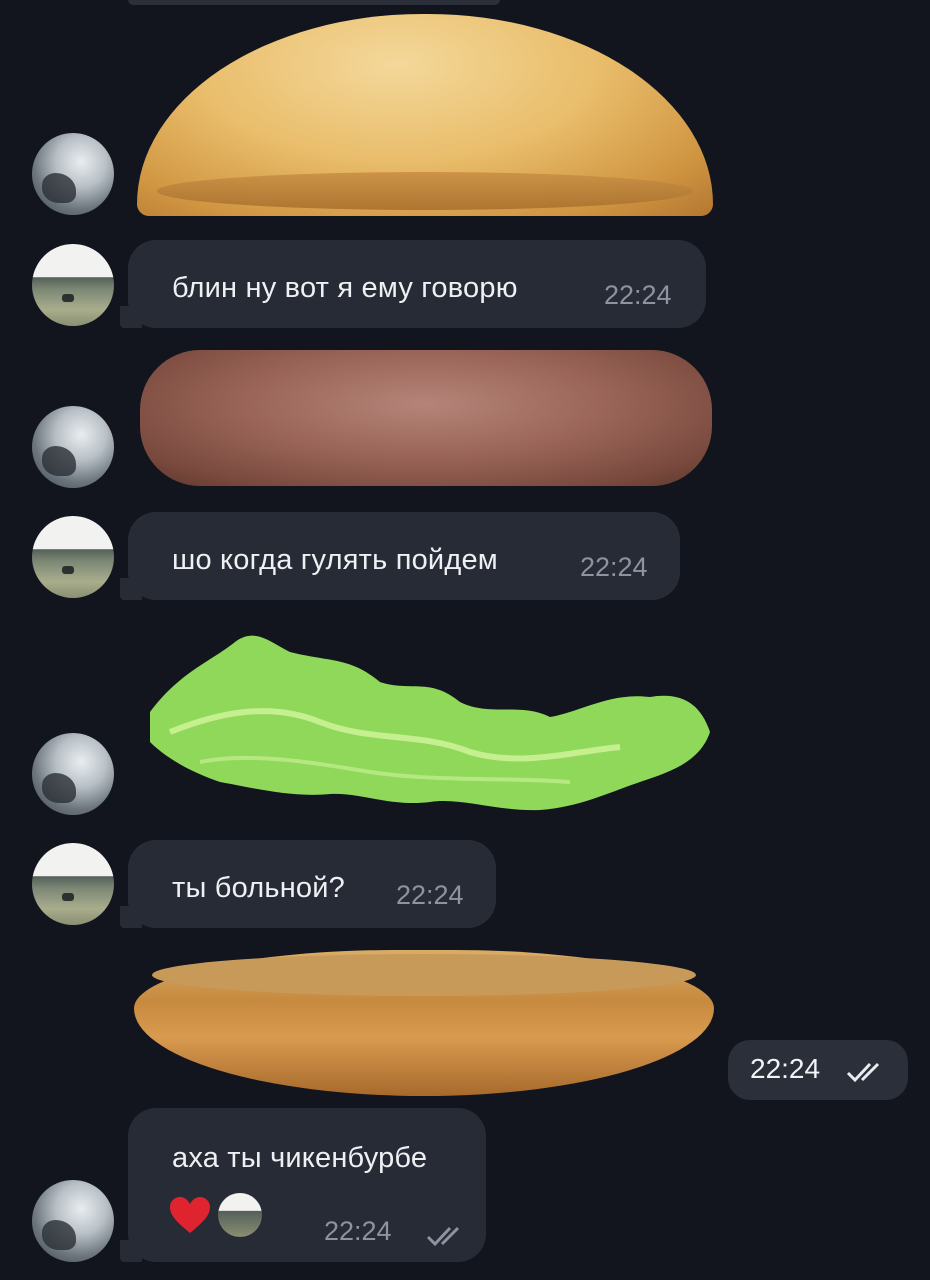 The width and height of the screenshot is (930, 1280). Describe the element at coordinates (426, 418) in the screenshot. I see `sticker-patty` at that location.